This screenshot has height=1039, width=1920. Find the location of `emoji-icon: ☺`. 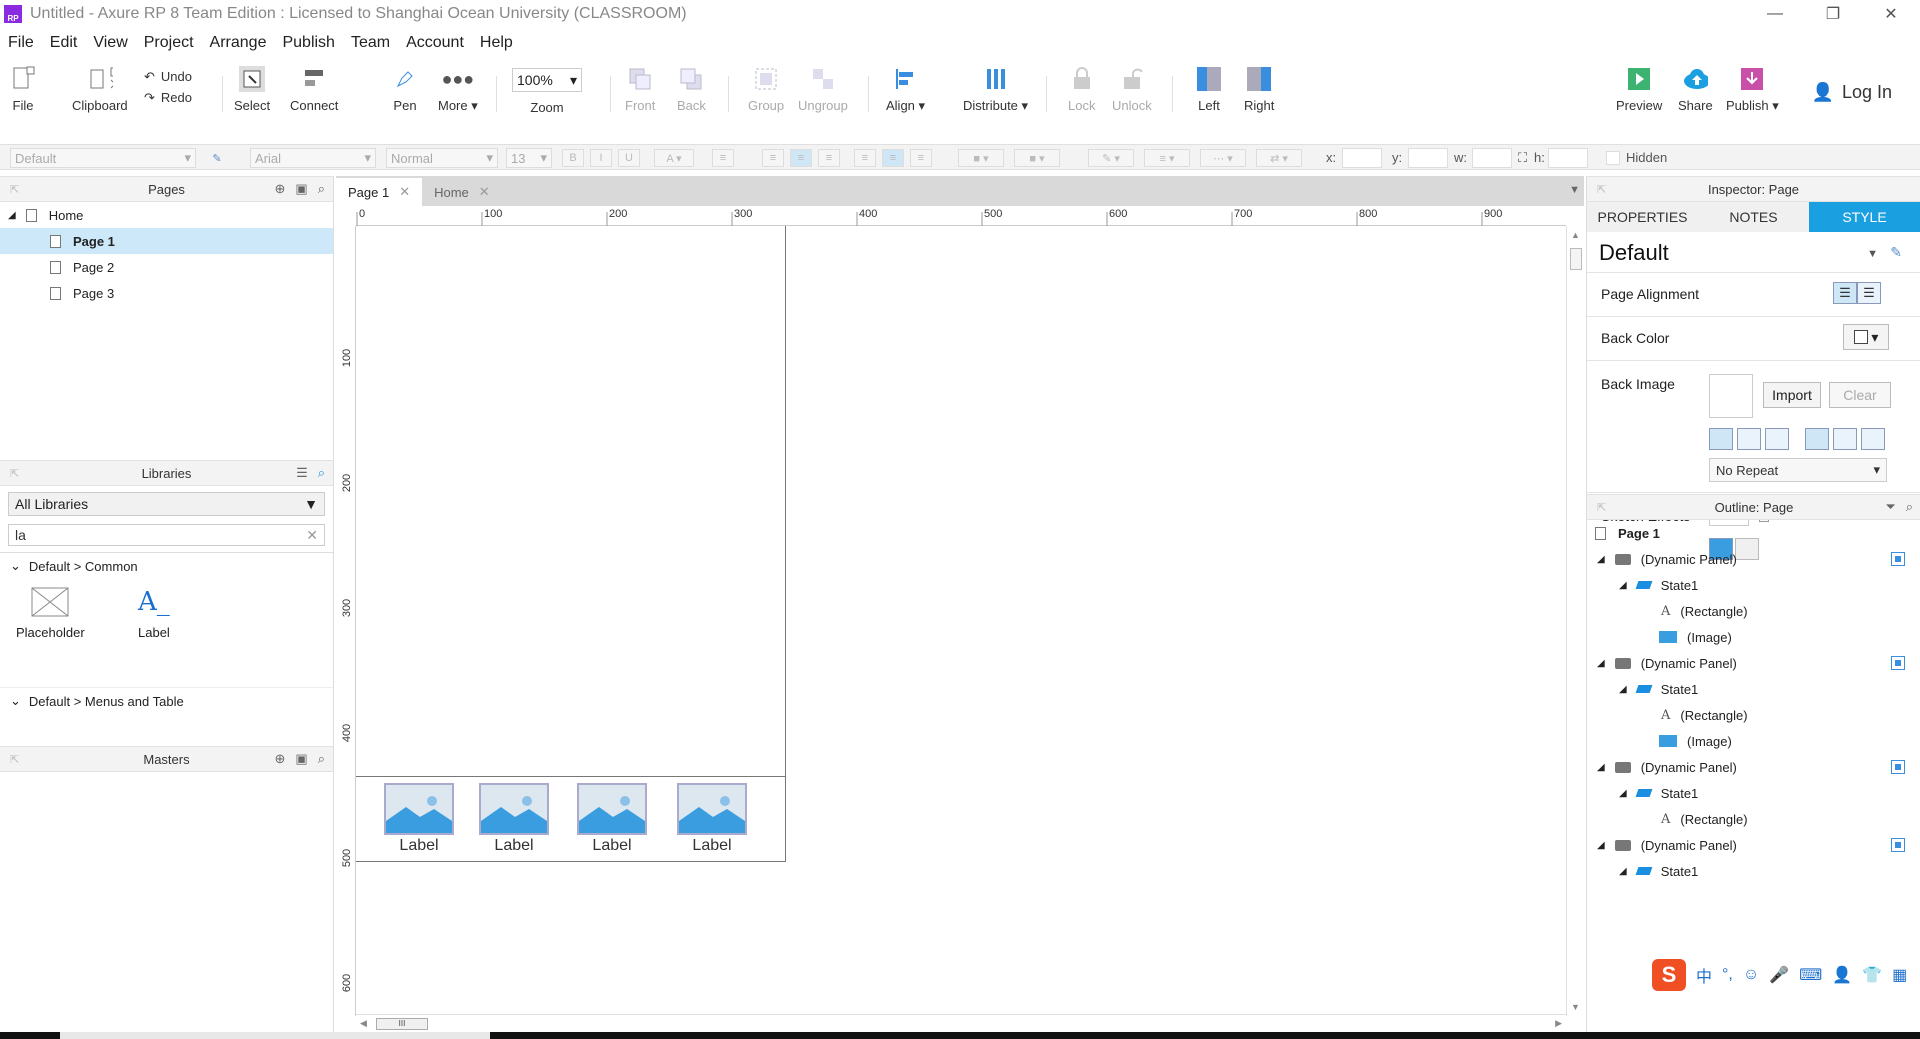

emoji-icon: ☺ is located at coordinates (1751, 975).